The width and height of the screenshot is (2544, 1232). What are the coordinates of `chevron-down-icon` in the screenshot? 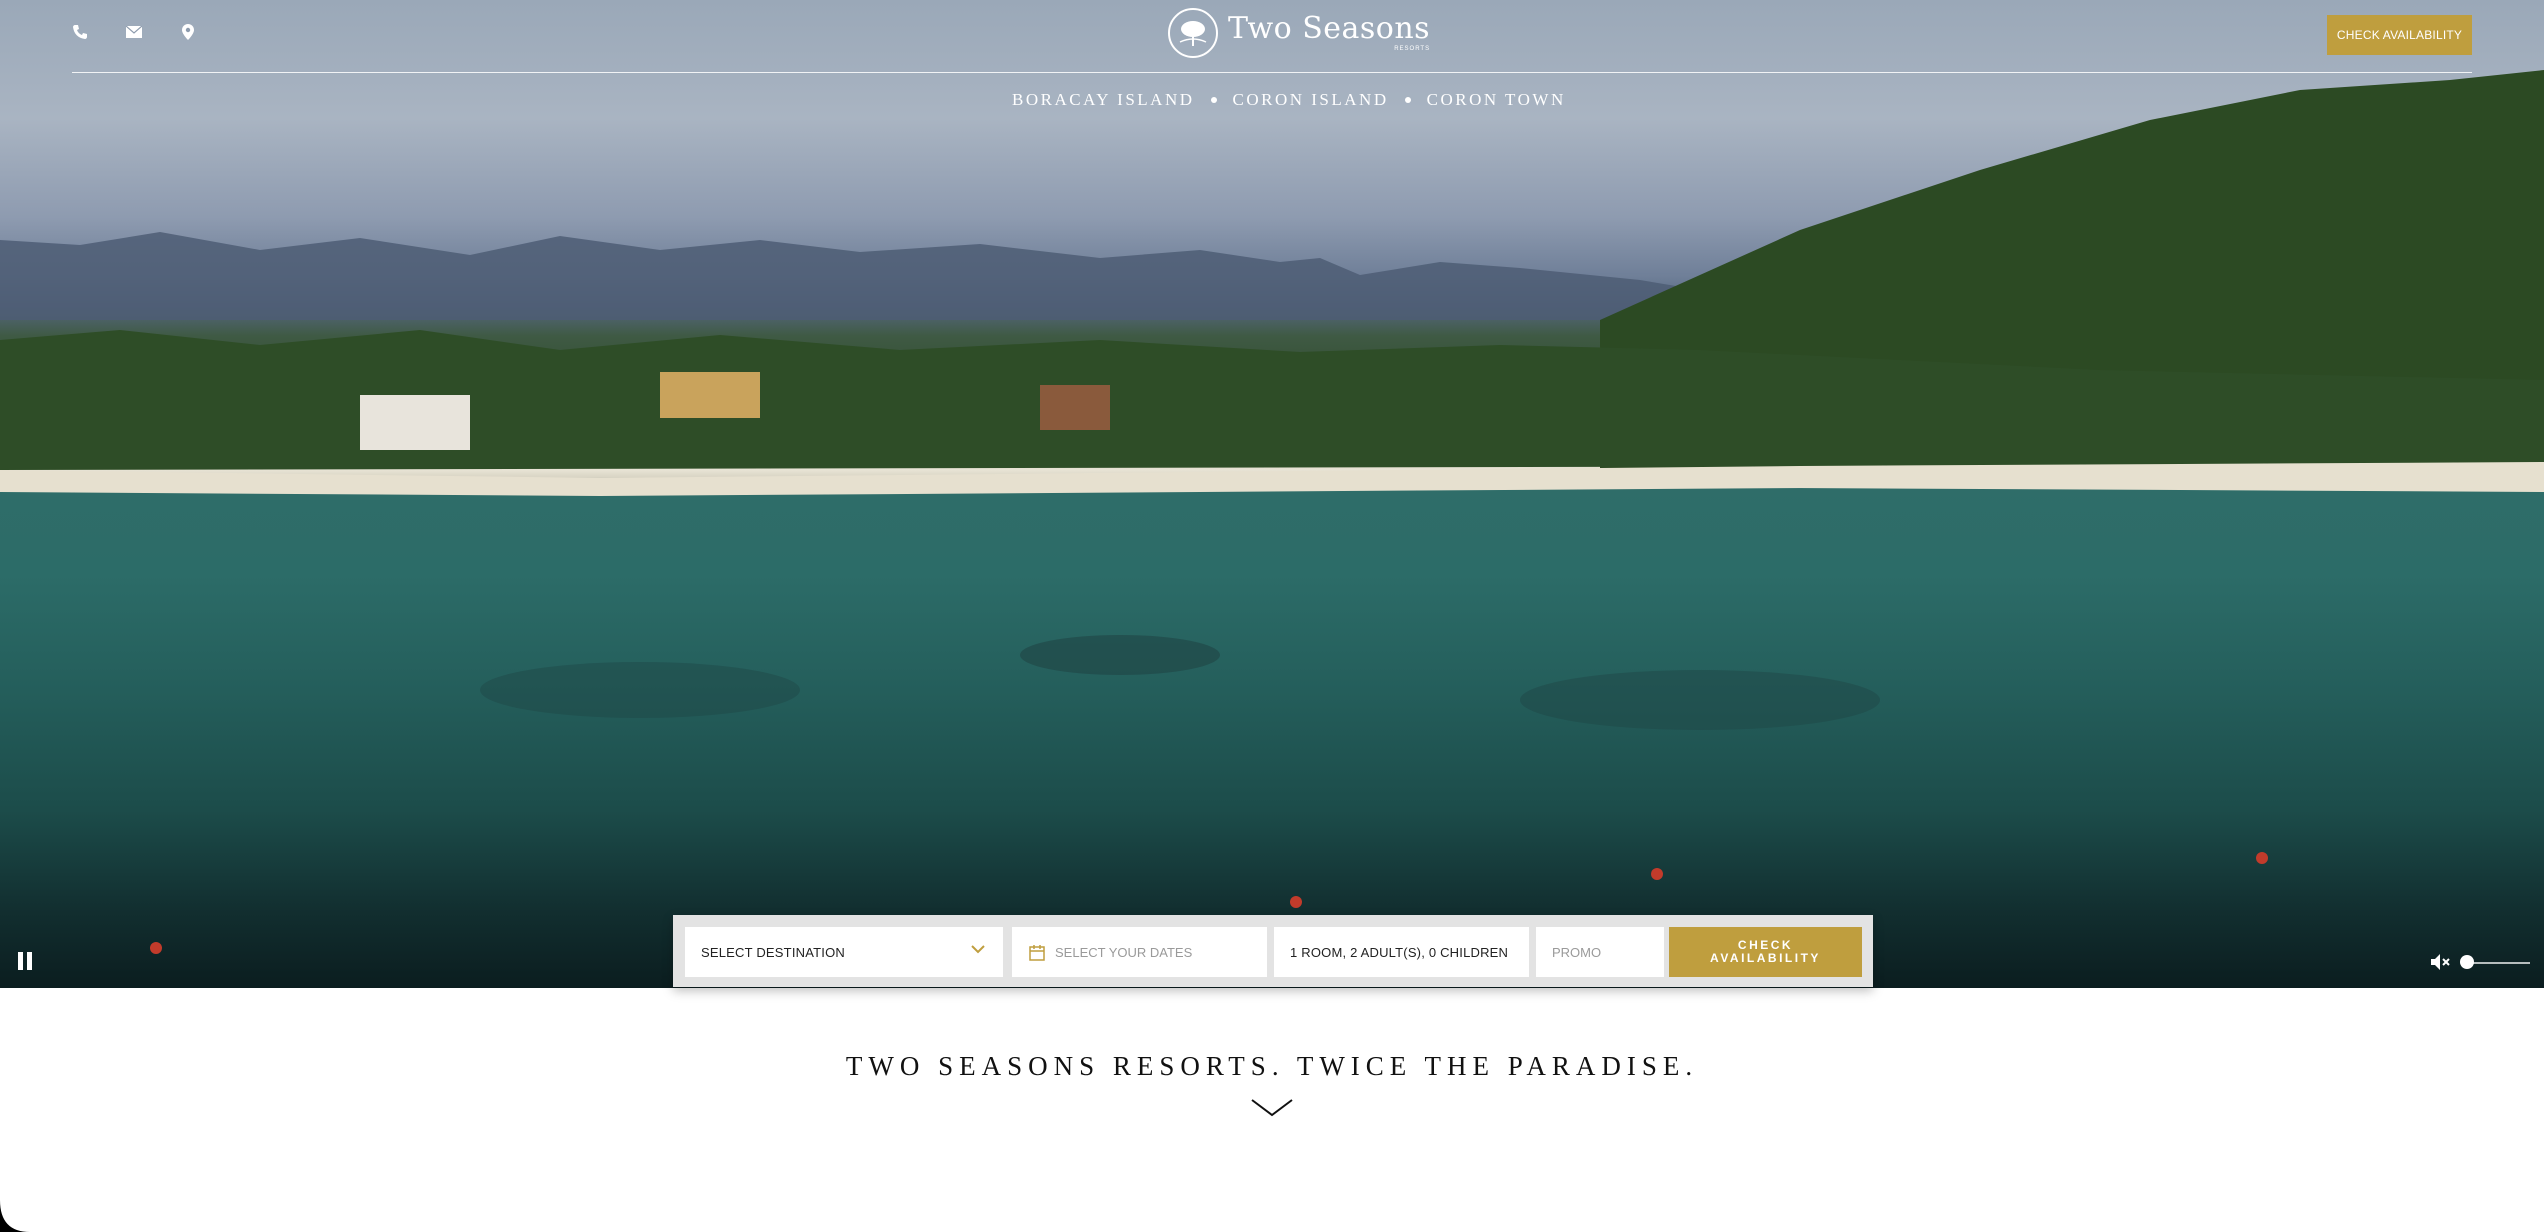 It's located at (978, 949).